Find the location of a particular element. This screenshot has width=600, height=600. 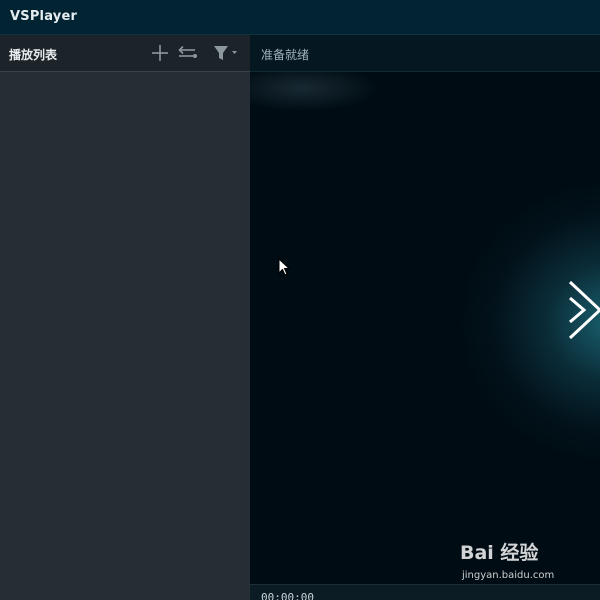

loop-mode-icon is located at coordinates (188, 53).